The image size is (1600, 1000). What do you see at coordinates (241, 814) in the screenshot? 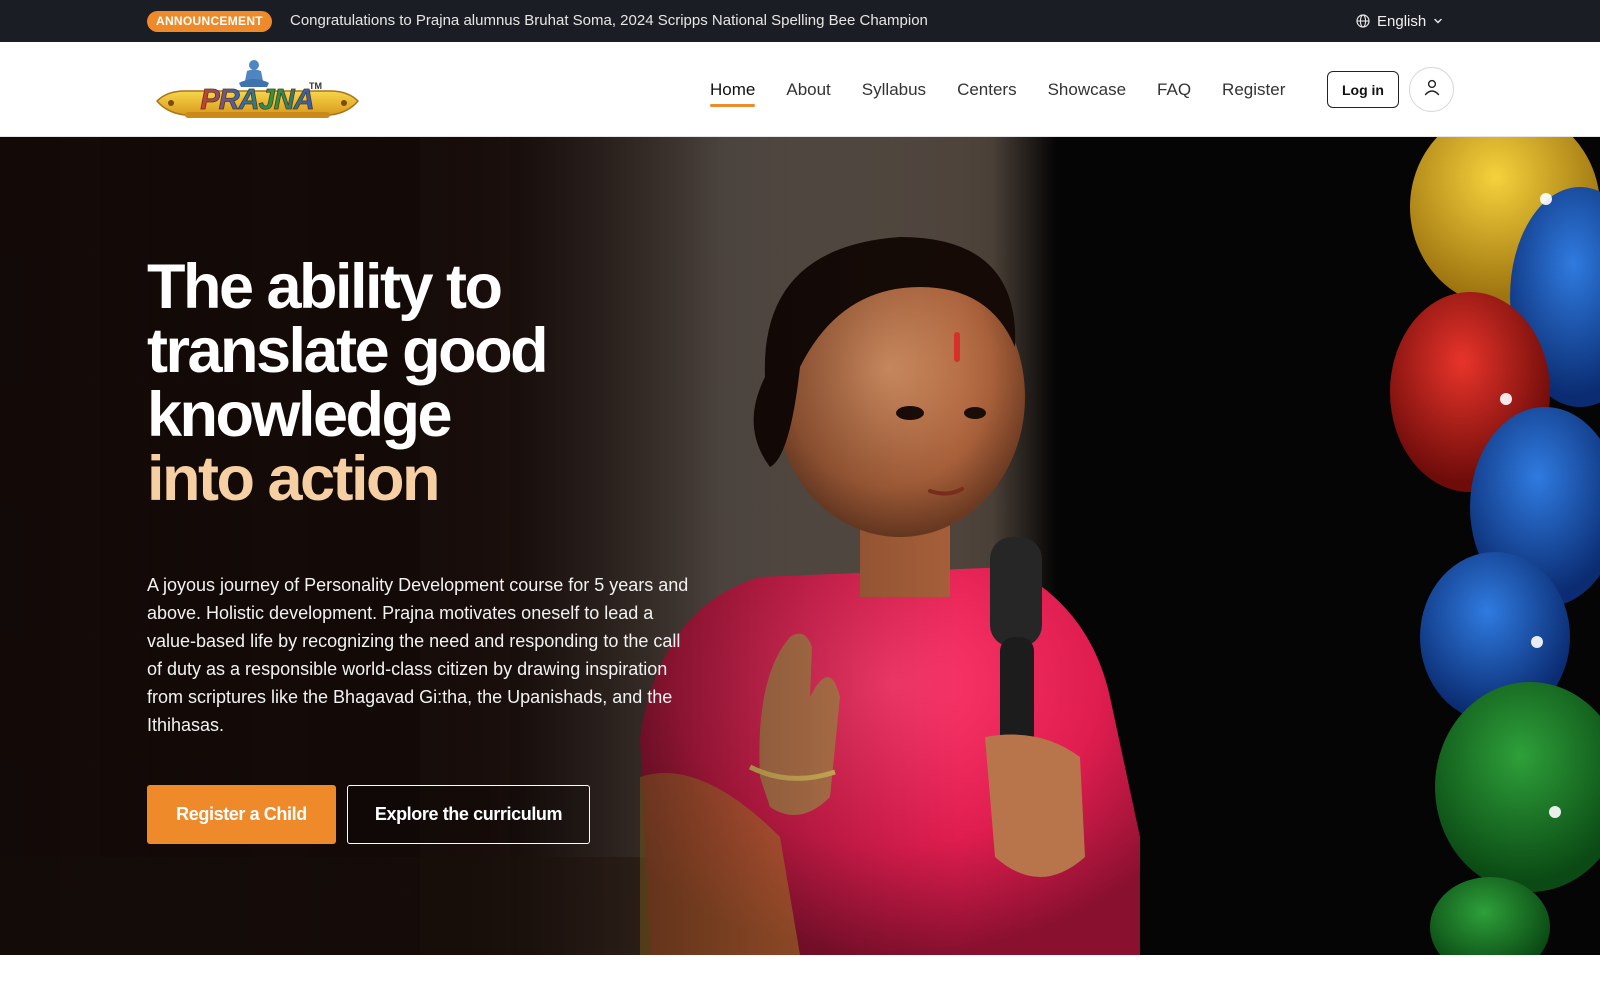
I see `register-child-button: Register a Child` at bounding box center [241, 814].